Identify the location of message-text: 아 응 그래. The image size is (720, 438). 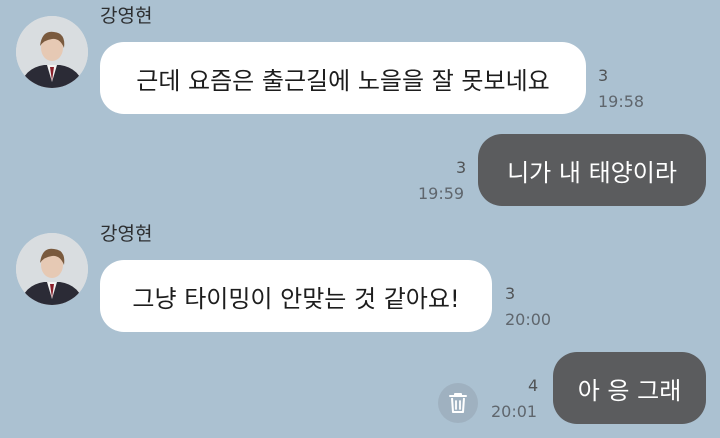
(629, 390).